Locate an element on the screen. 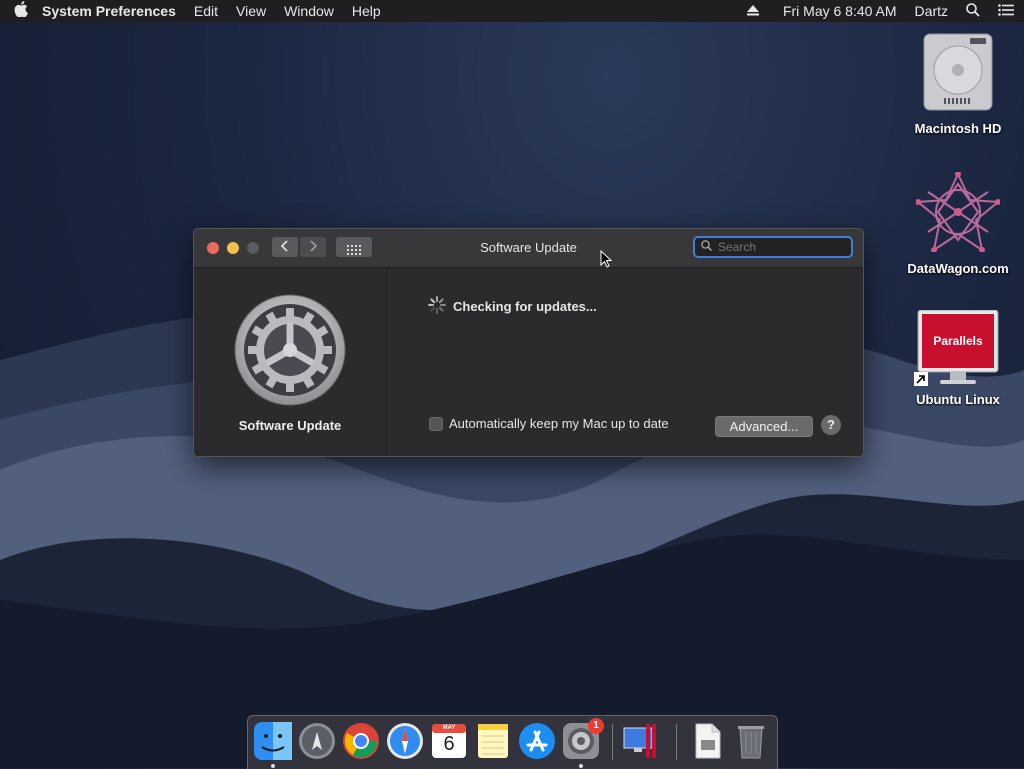  dock-system-preferences-icon: 1 is located at coordinates (583, 739).